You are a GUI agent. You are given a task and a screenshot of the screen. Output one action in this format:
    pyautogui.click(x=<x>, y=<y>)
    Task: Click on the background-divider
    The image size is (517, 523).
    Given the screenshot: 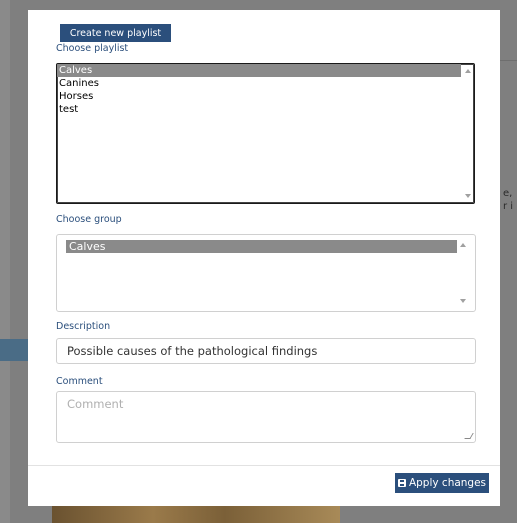 What is the action you would take?
    pyautogui.click(x=508, y=60)
    